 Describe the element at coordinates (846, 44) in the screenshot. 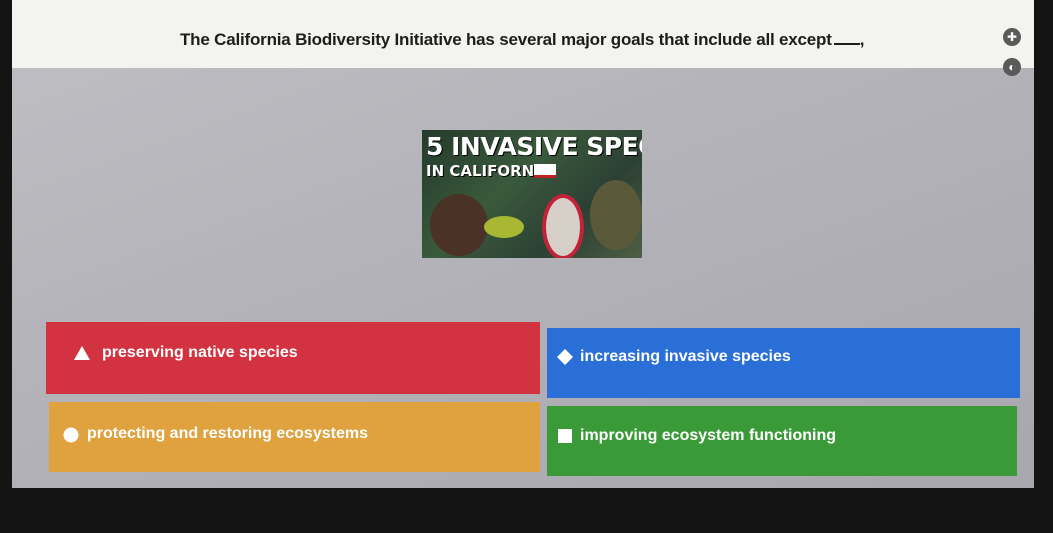

I see `answer-blank` at that location.